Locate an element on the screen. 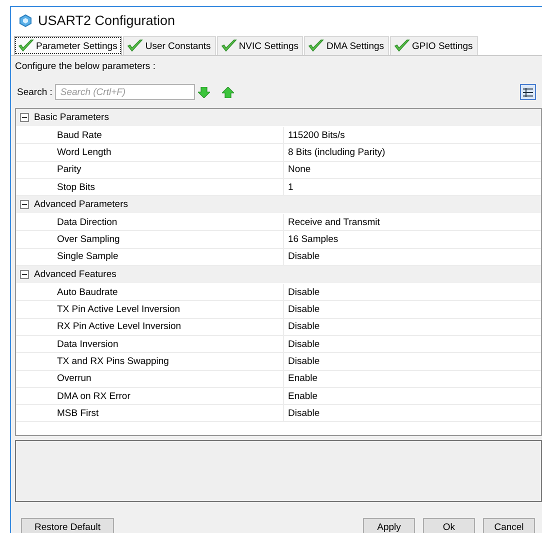 The height and width of the screenshot is (533, 542). parameter-value: Receive and Transmit is located at coordinates (332, 222).